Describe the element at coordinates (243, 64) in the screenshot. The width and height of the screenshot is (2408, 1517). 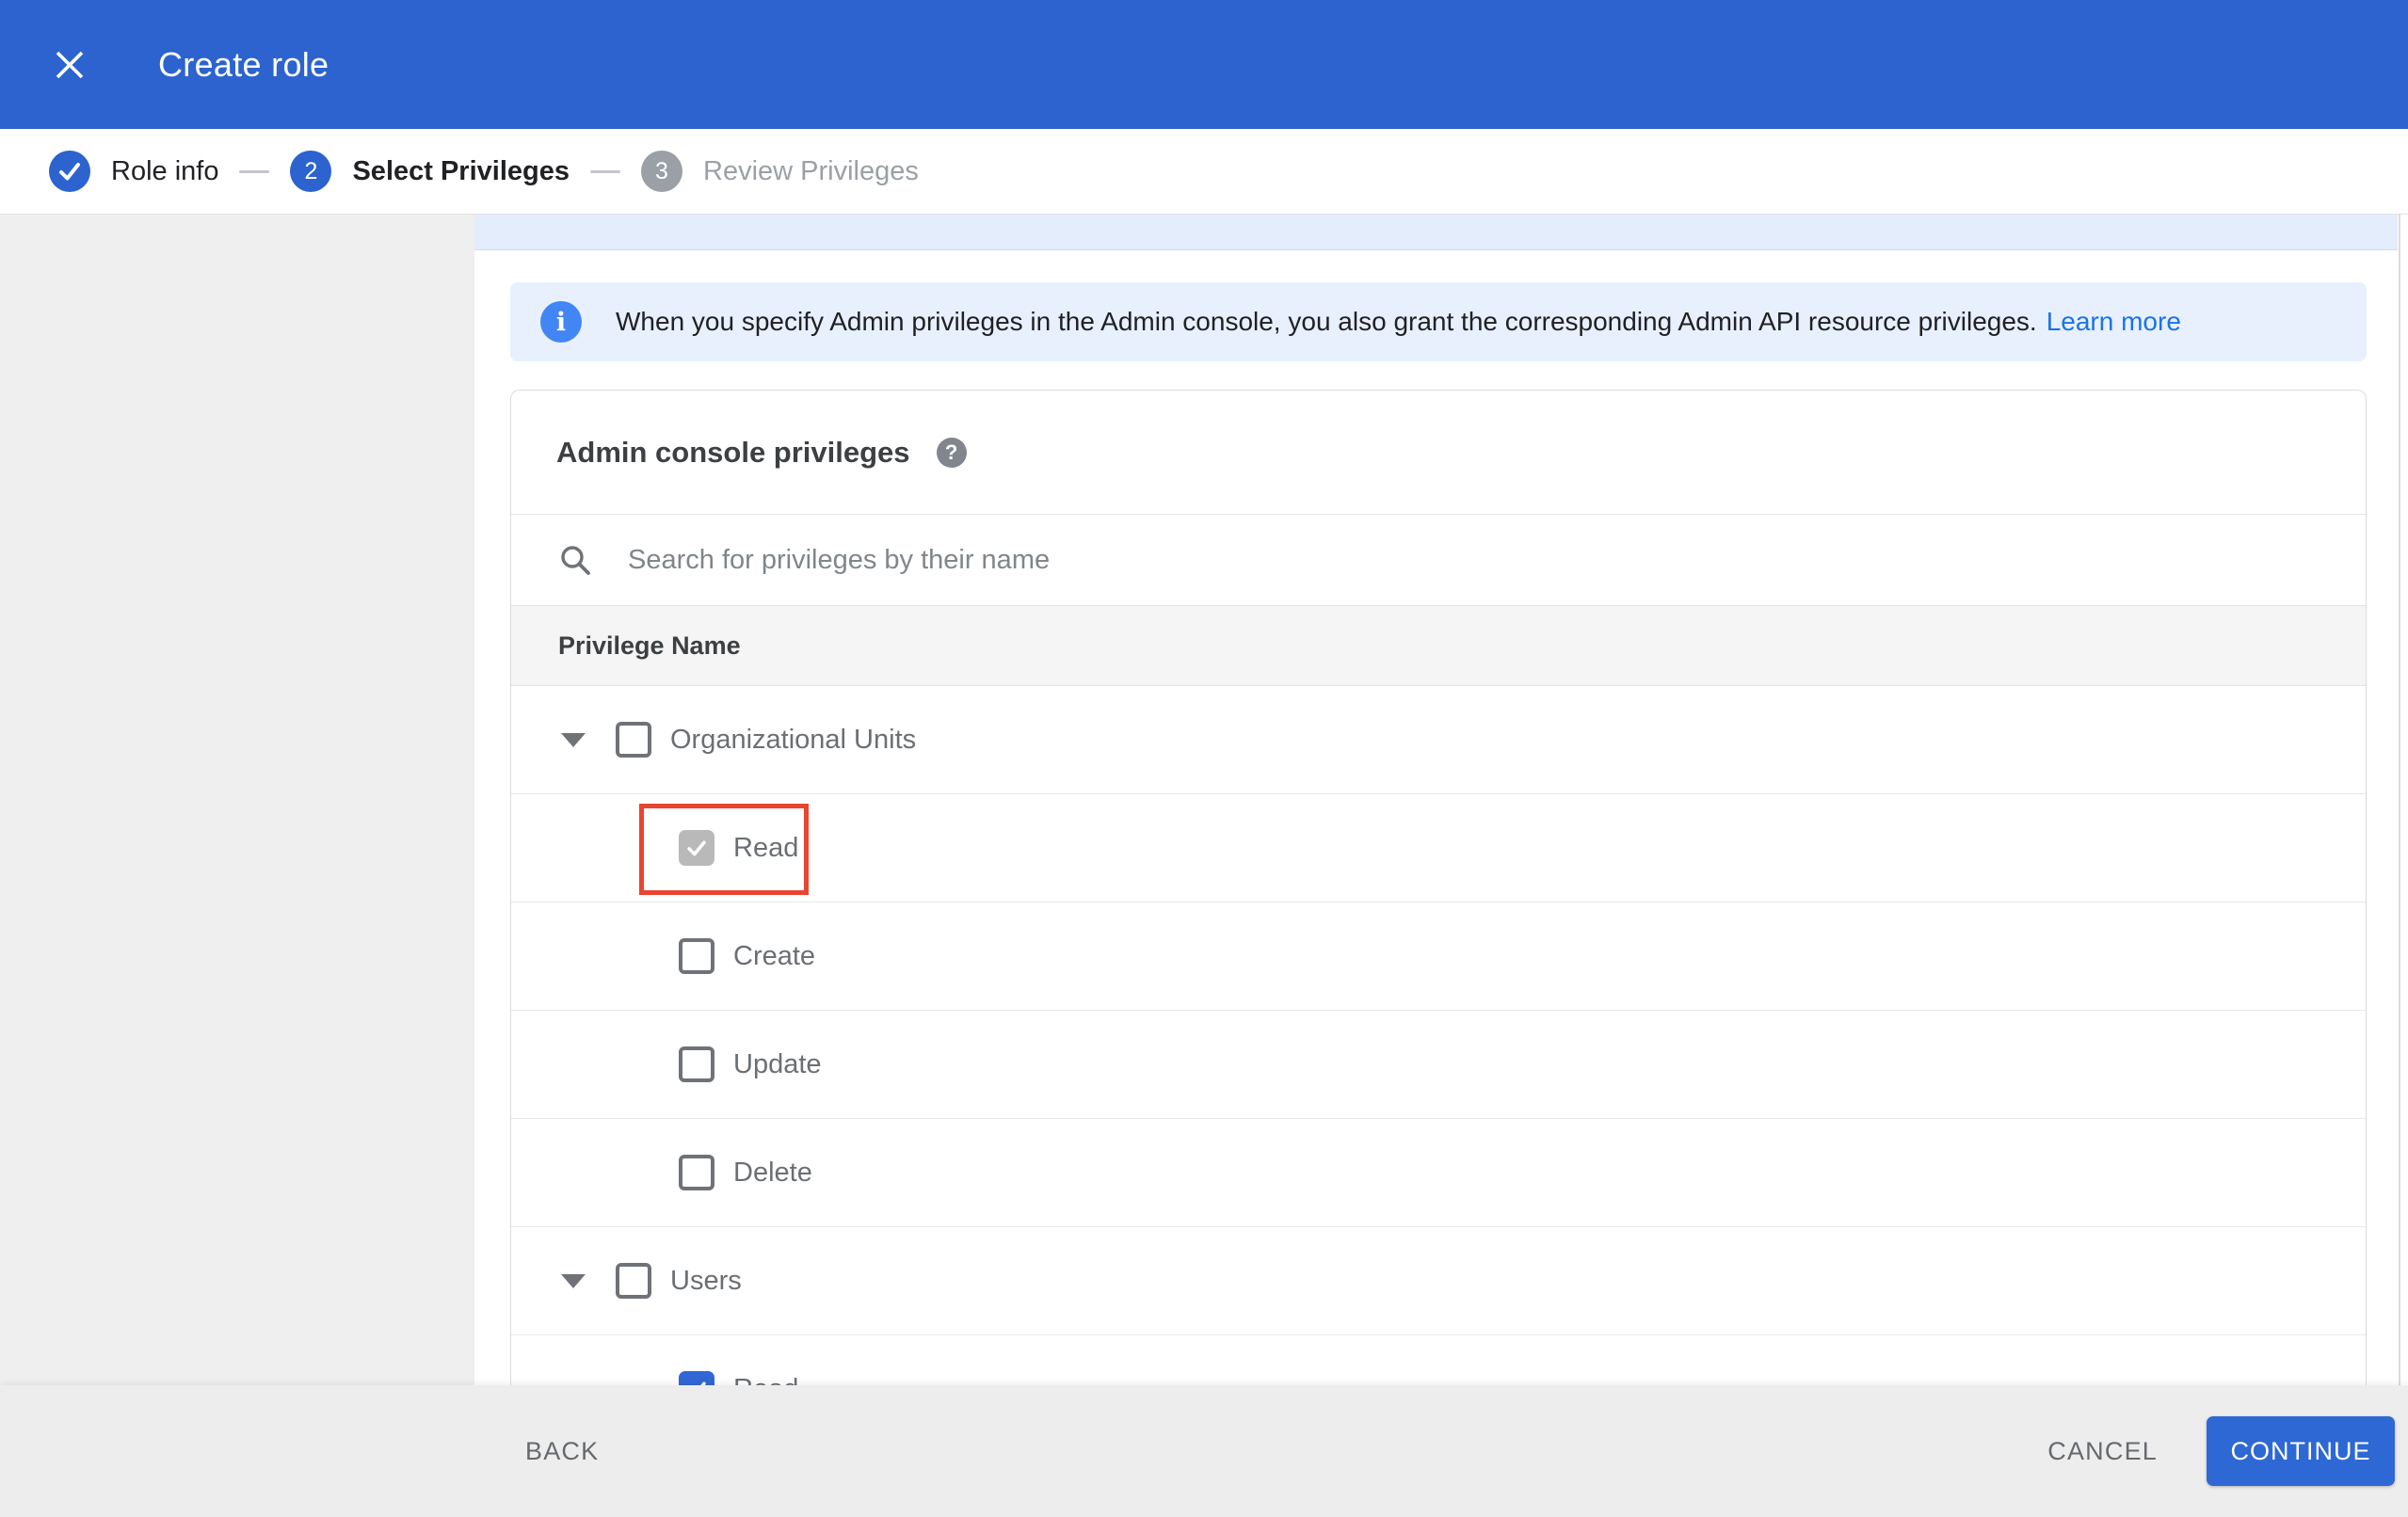
I see `dialog-title: Create role` at that location.